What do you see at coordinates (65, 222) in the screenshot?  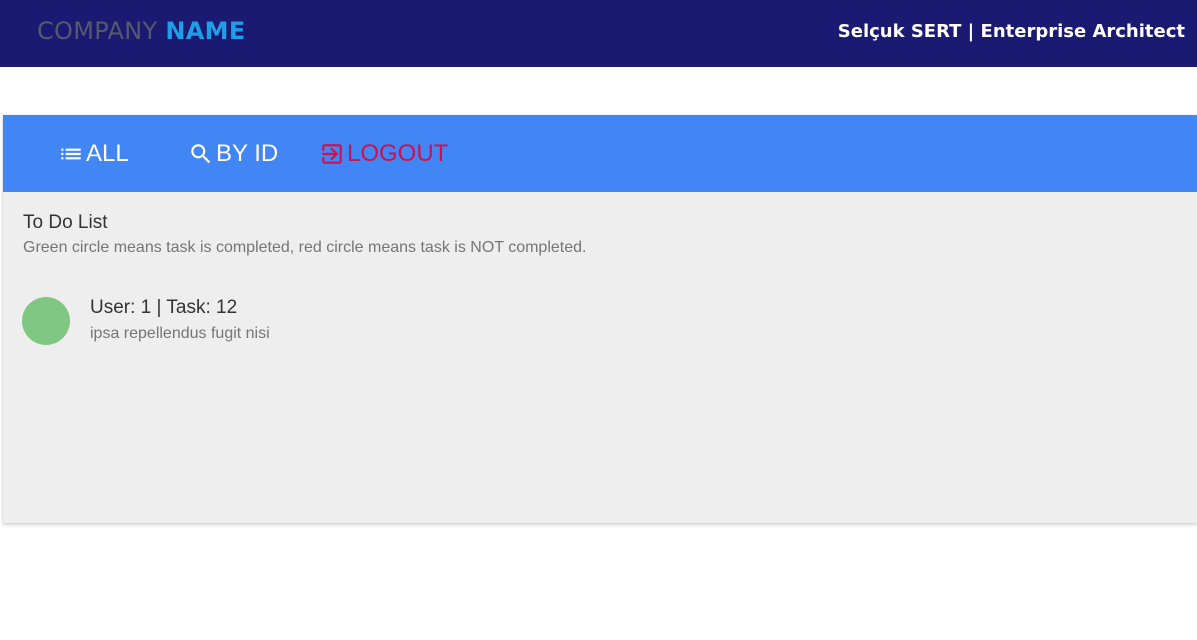 I see `list-title: To Do List` at bounding box center [65, 222].